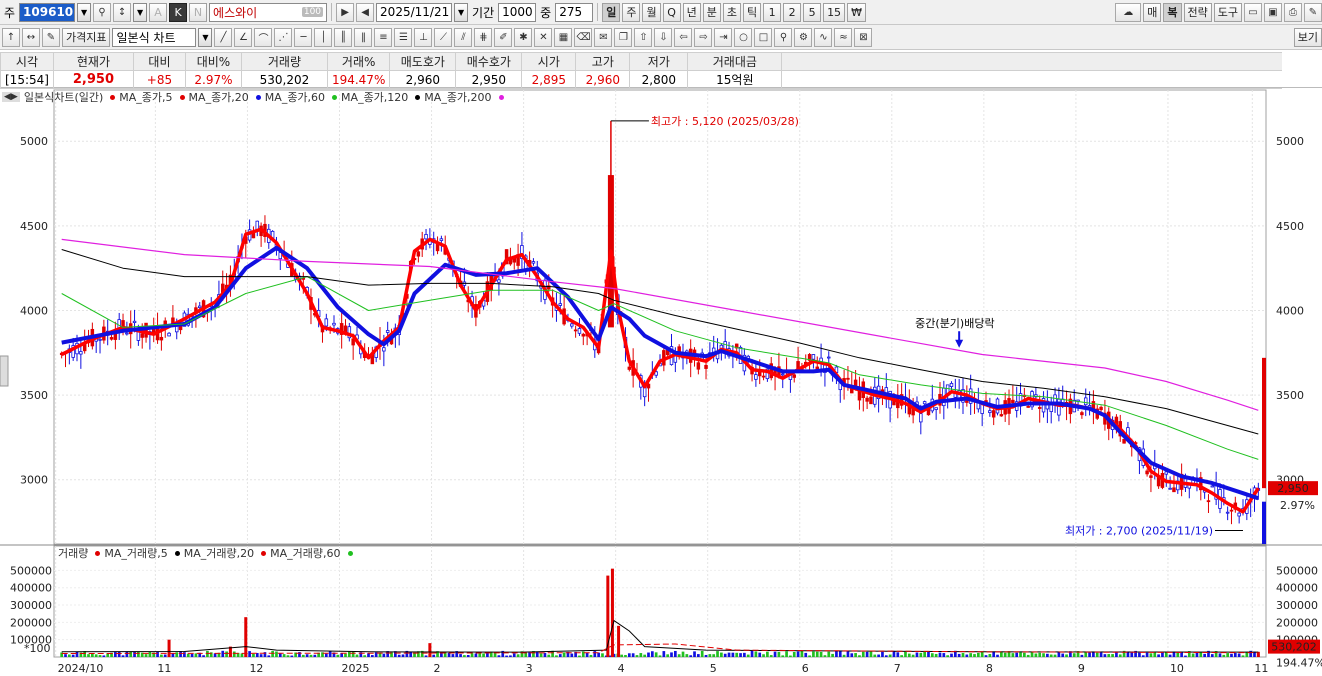  I want to click on panel-toggle-icon: ◀▶, so click(11, 97).